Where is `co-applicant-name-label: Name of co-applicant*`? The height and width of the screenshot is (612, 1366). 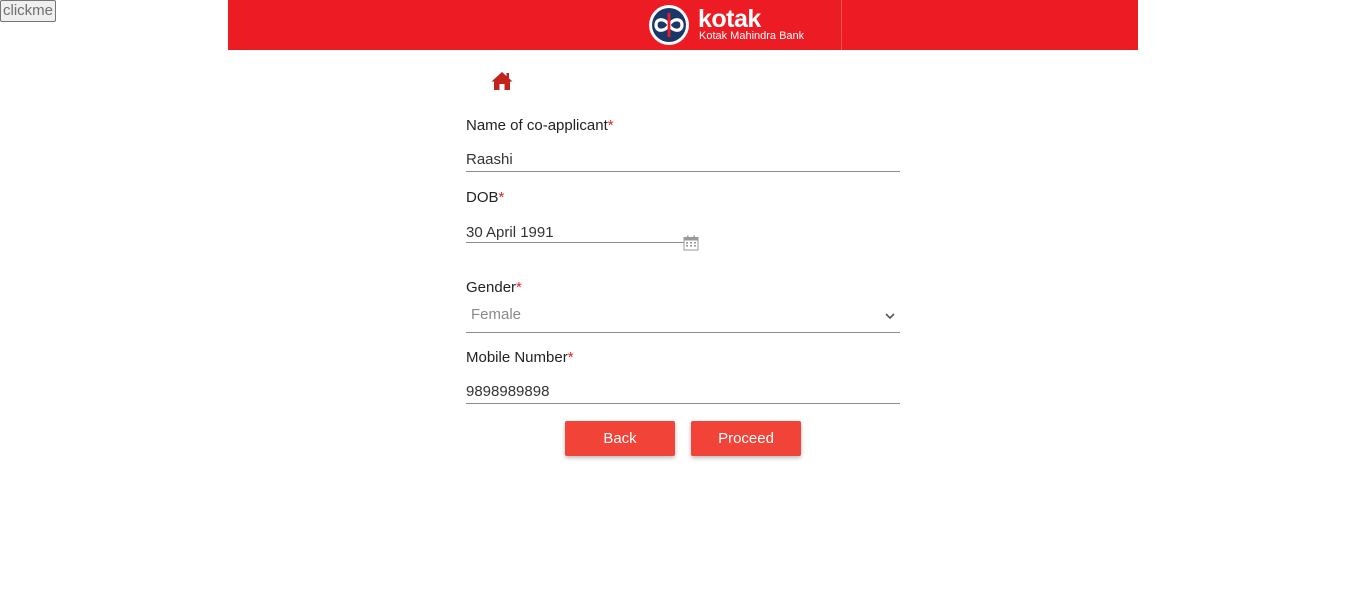
co-applicant-name-label: Name of co-applicant* is located at coordinates (540, 126).